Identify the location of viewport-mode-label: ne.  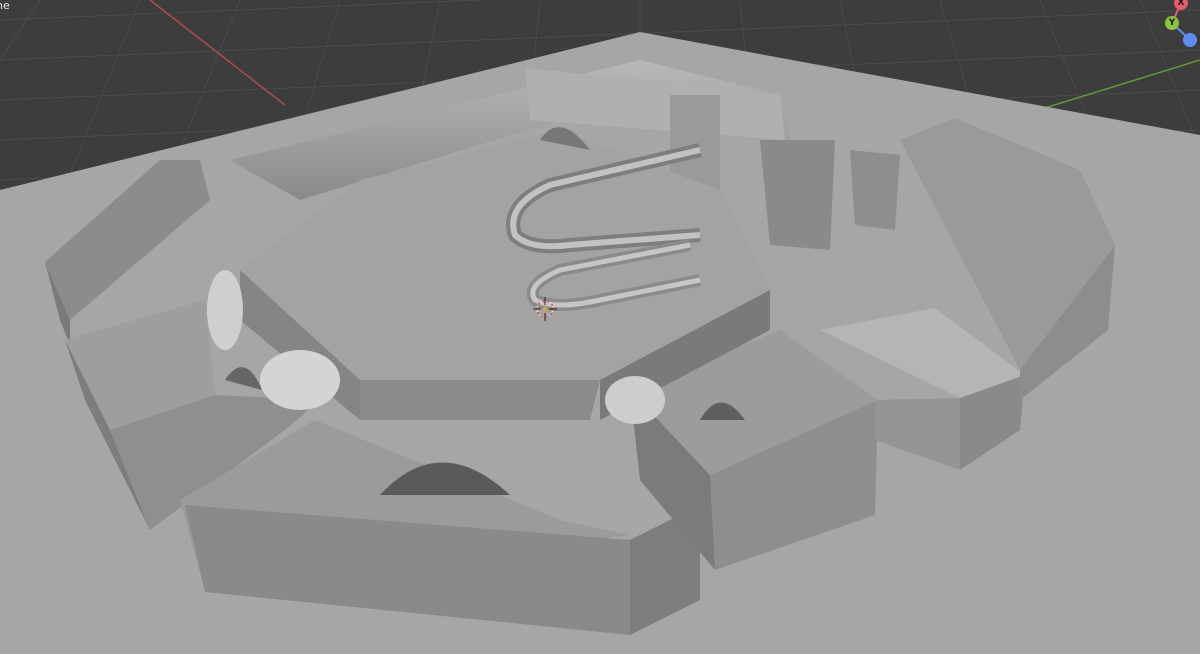
(5, 6).